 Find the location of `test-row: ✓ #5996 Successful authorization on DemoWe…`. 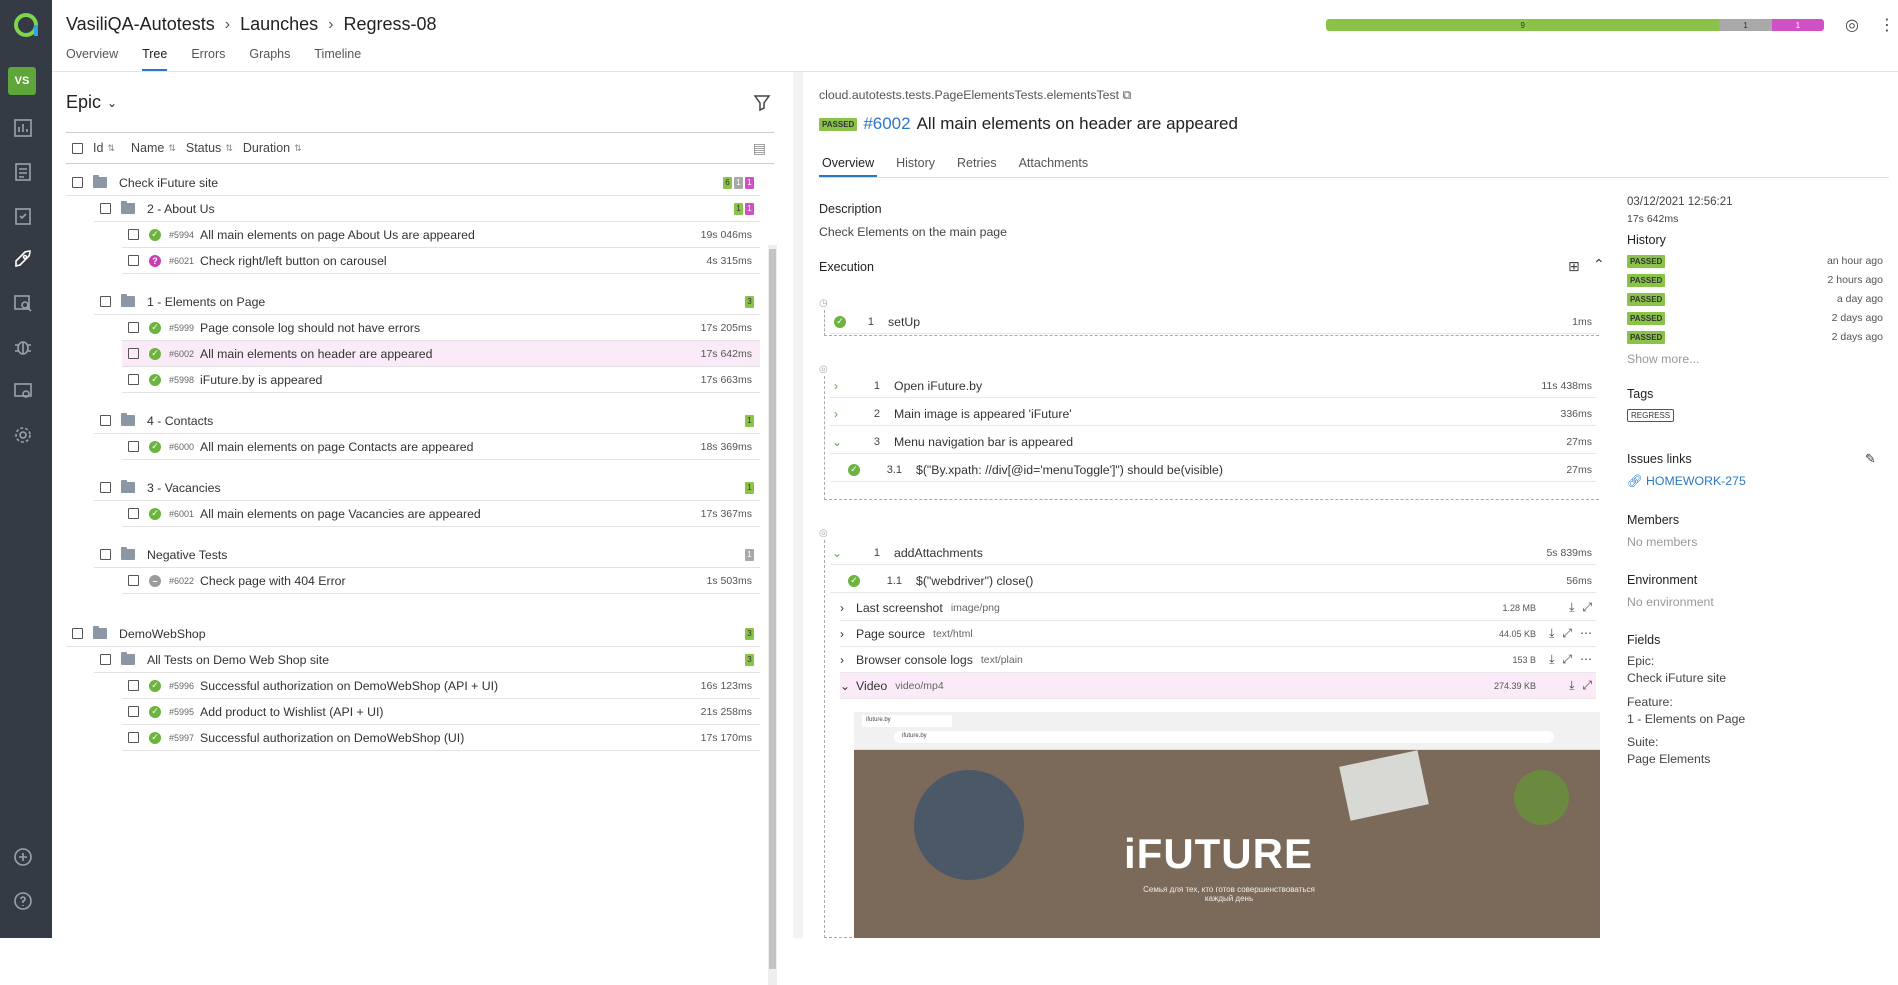

test-row: ✓ #5996 Successful authorization on DemoWe… is located at coordinates (441, 686).